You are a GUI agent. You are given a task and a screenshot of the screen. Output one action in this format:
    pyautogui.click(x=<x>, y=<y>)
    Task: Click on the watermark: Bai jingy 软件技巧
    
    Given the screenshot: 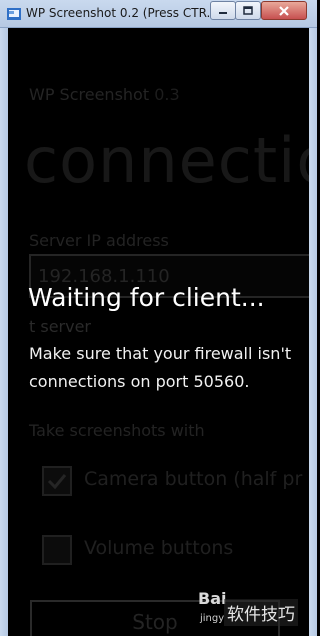 What is the action you would take?
    pyautogui.click(x=256, y=610)
    